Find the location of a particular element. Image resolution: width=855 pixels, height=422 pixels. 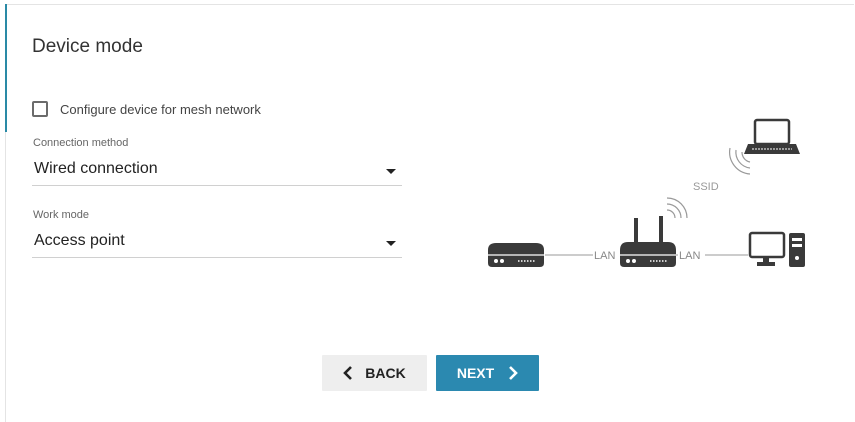

page-title: Device mode is located at coordinates (87, 46).